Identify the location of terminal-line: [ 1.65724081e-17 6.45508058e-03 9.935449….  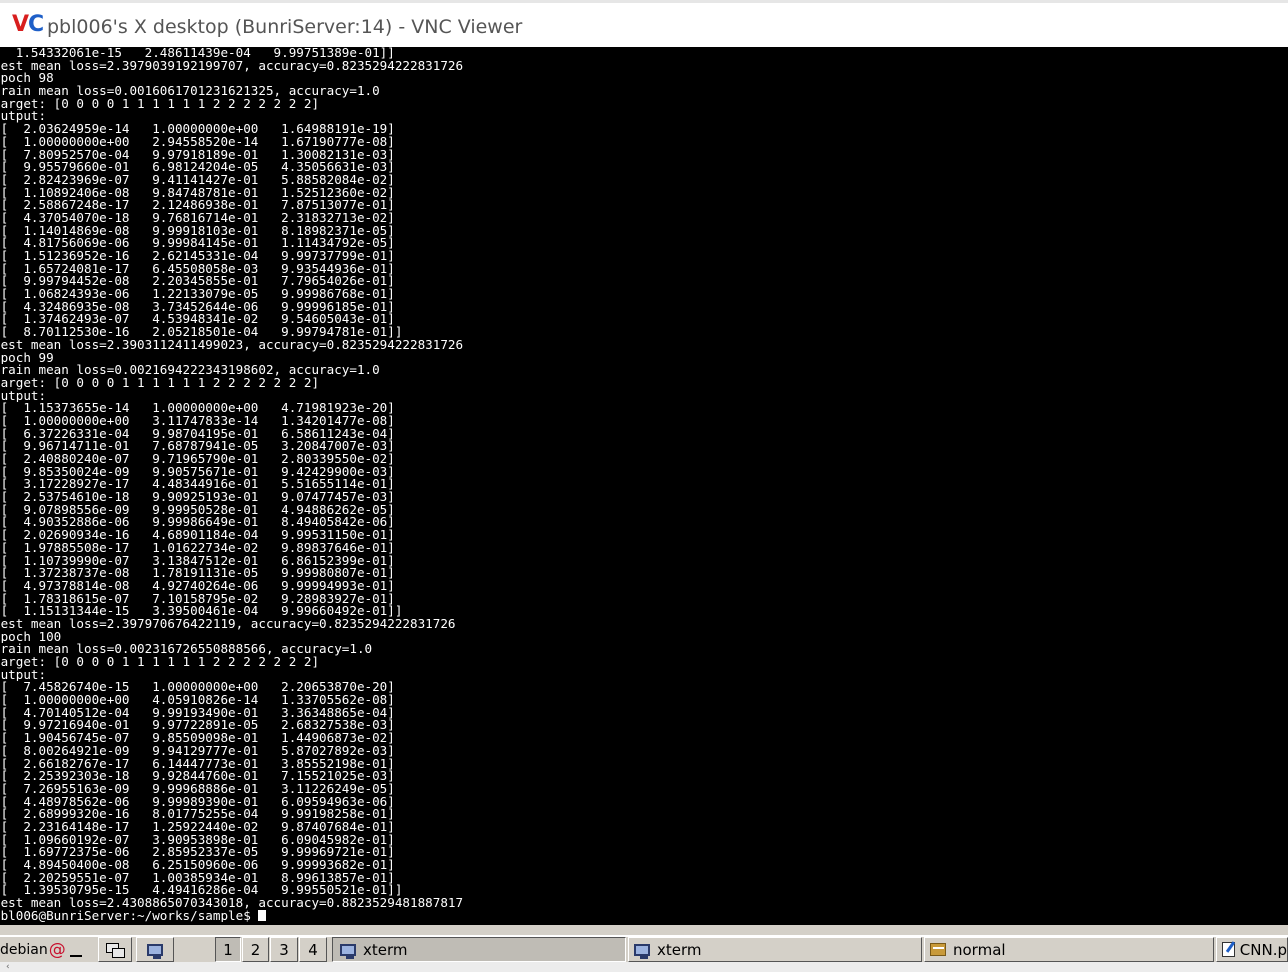
(197, 269).